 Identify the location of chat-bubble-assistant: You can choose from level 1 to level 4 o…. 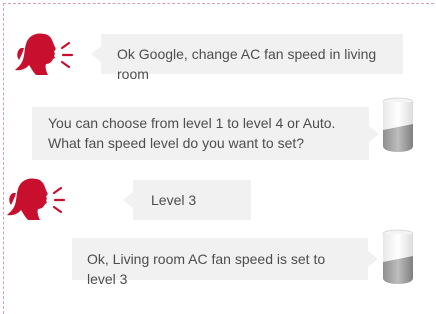
(205, 133).